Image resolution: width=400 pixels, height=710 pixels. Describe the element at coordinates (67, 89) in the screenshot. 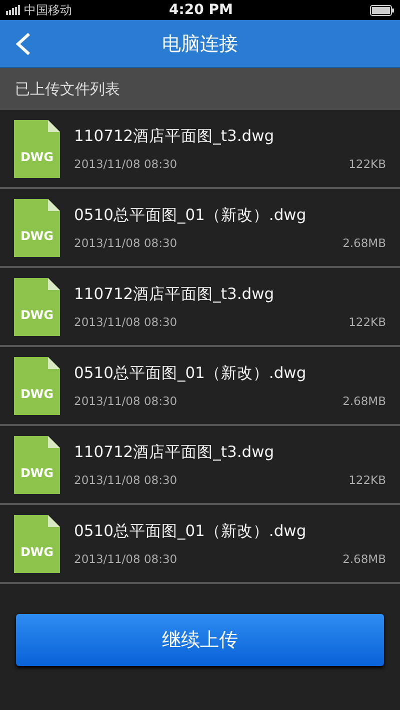

I see `section-title: 已上传文件列表` at that location.